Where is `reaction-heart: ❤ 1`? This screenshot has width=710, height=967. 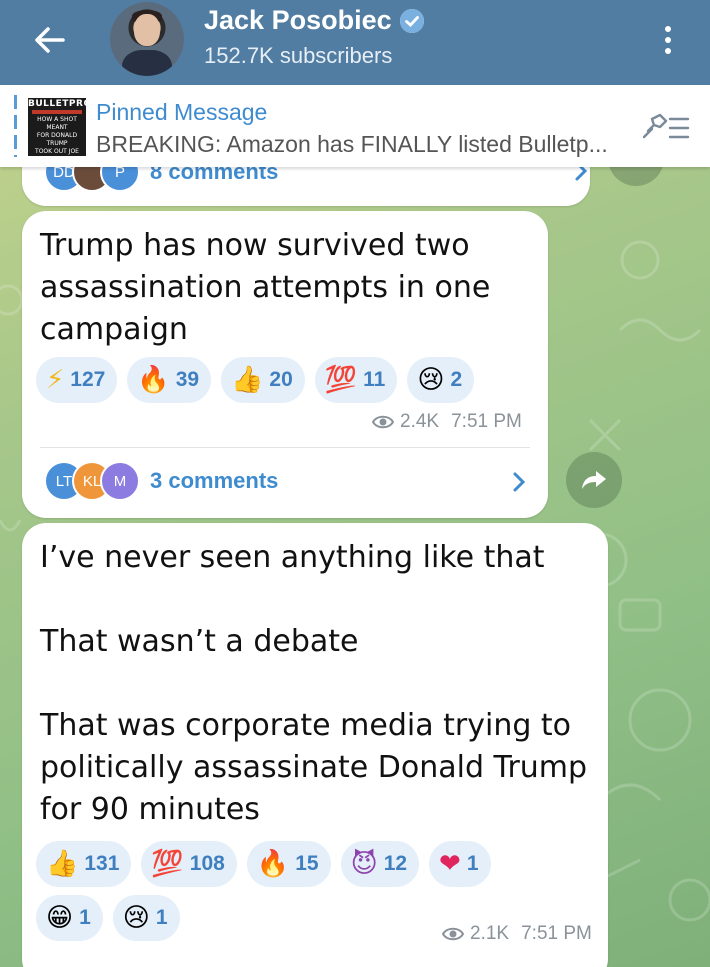 reaction-heart: ❤ 1 is located at coordinates (460, 864).